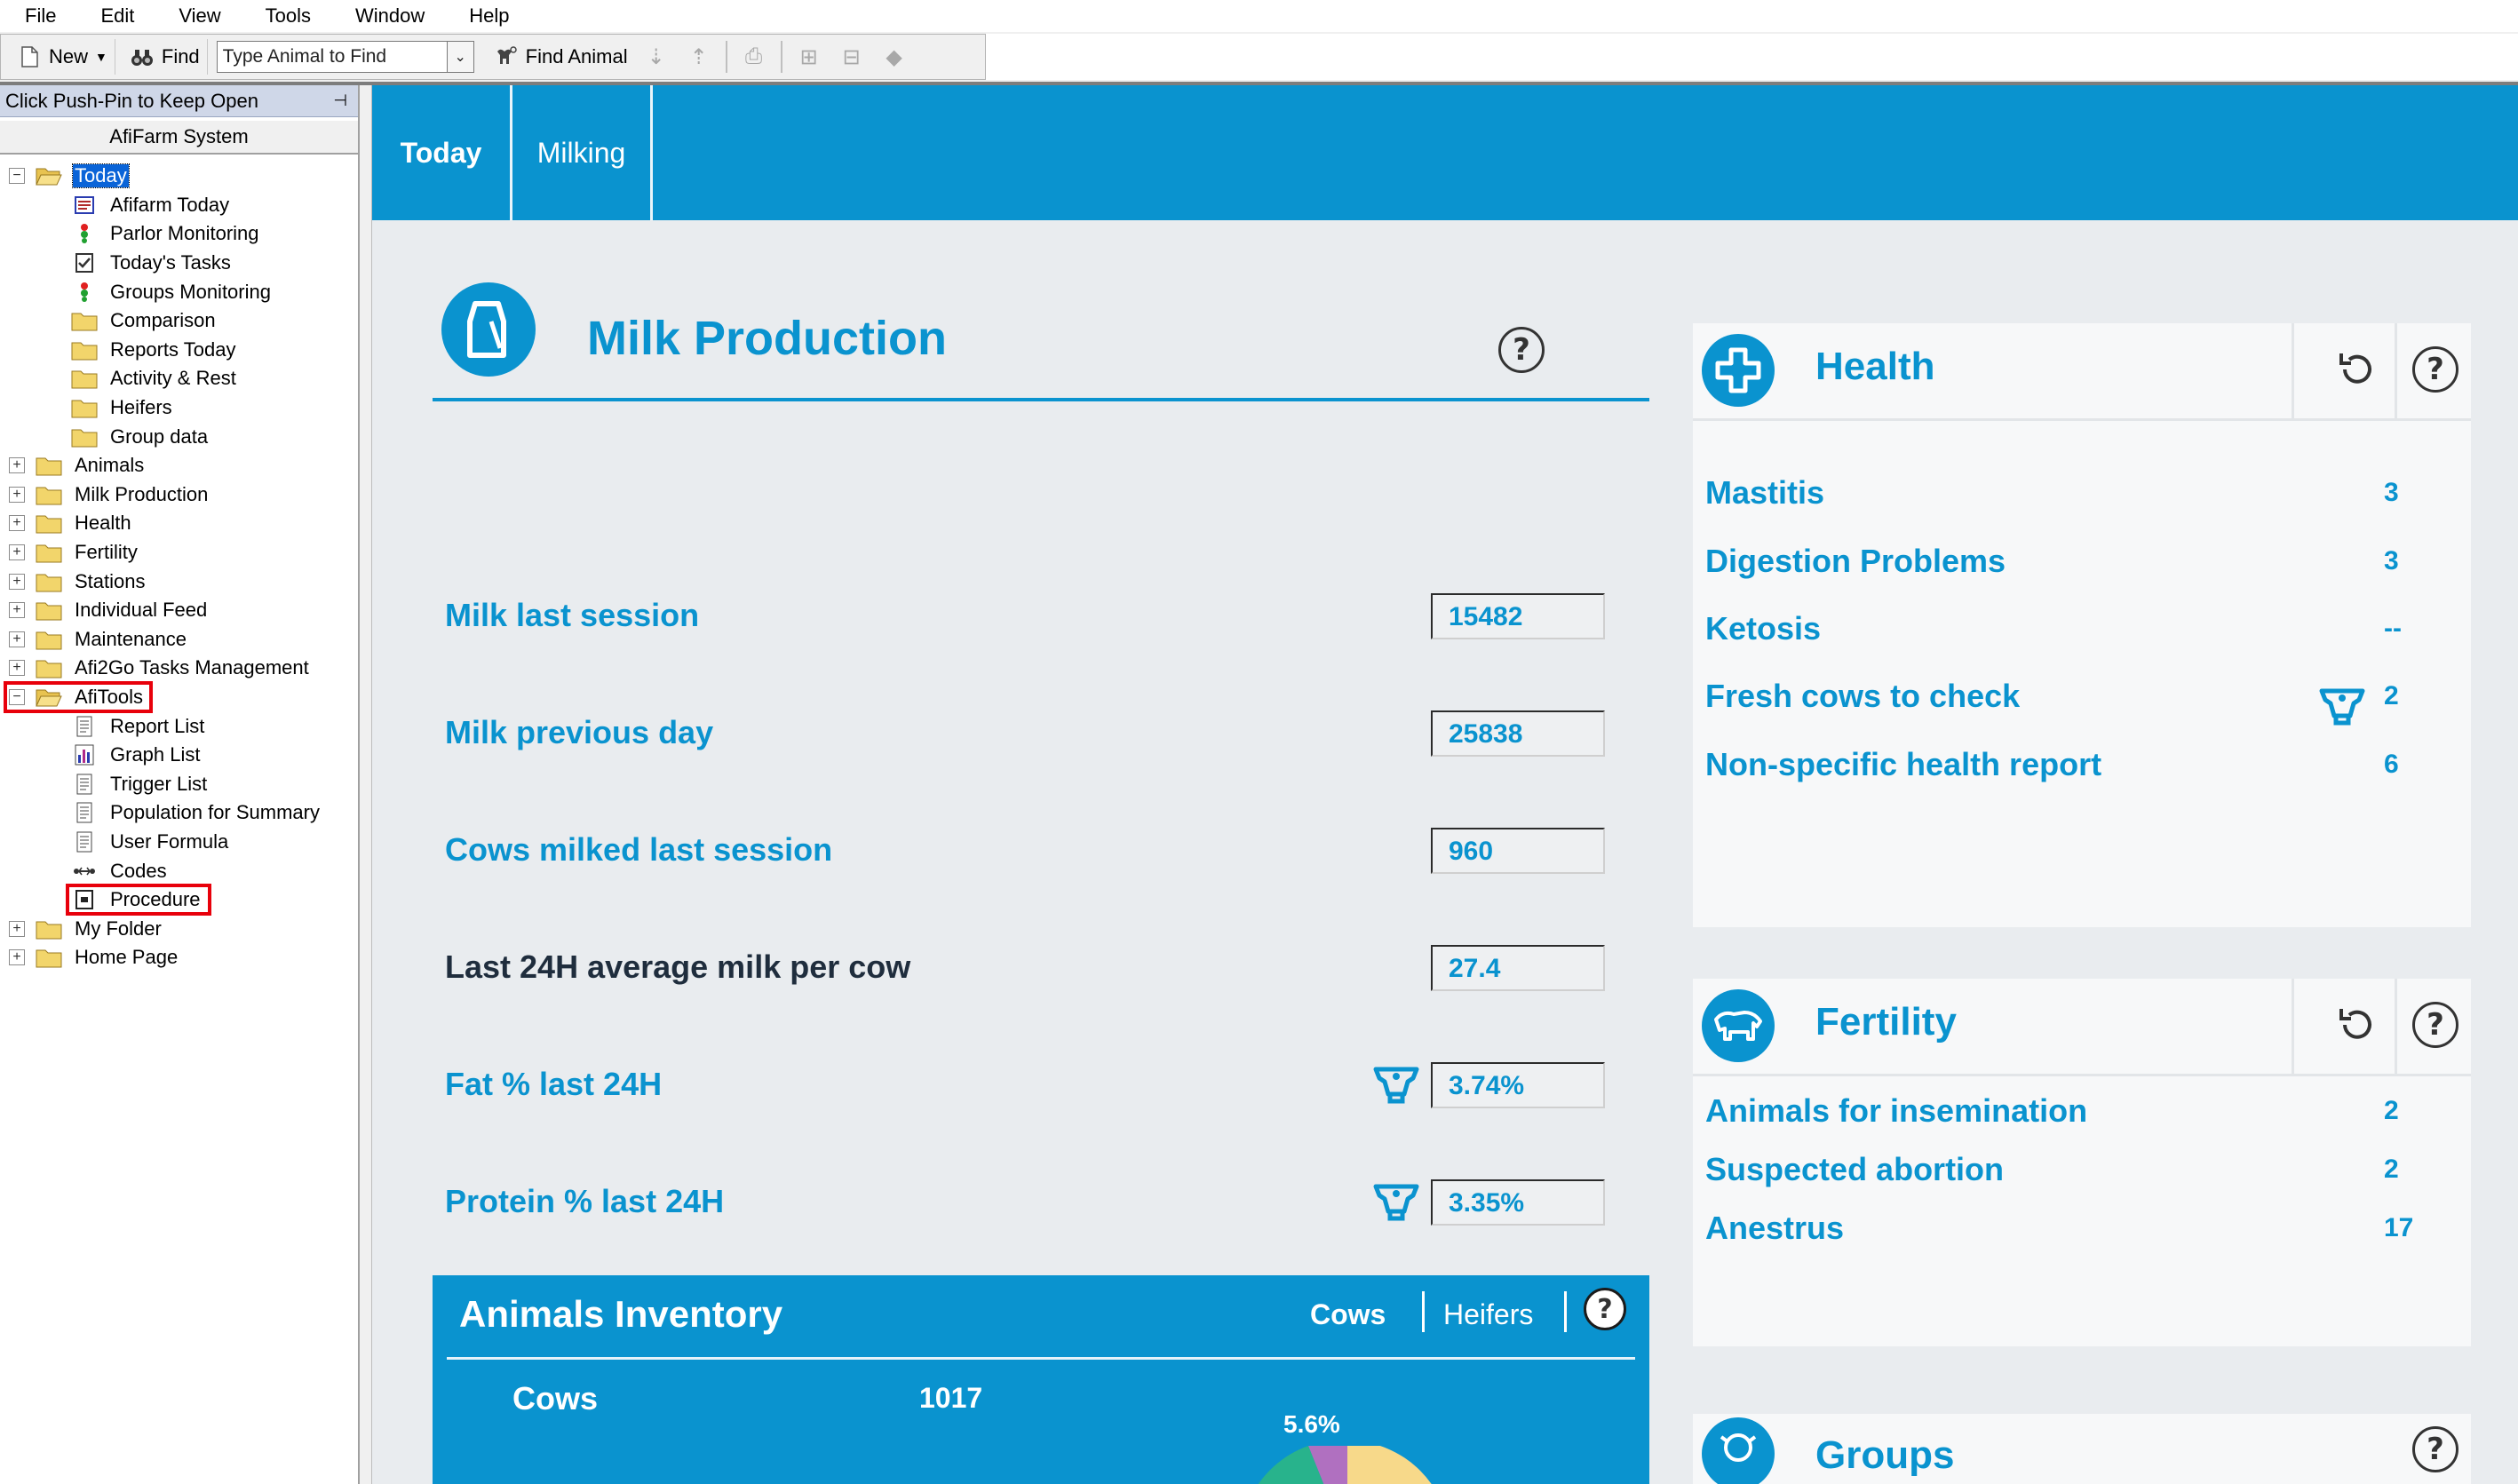 This screenshot has height=1484, width=2518. I want to click on open-folder-icon, so click(49, 175).